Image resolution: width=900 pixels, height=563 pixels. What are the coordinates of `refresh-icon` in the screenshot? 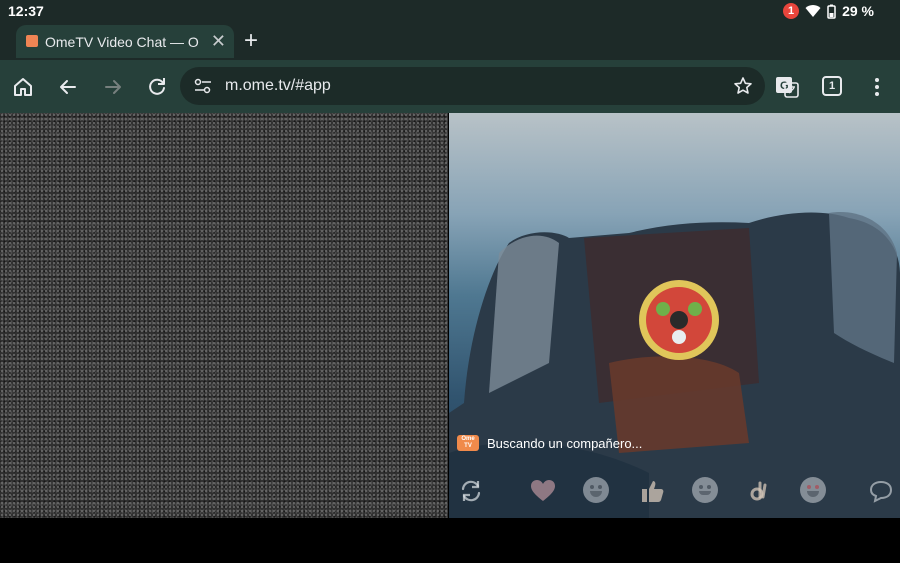 It's located at (471, 491).